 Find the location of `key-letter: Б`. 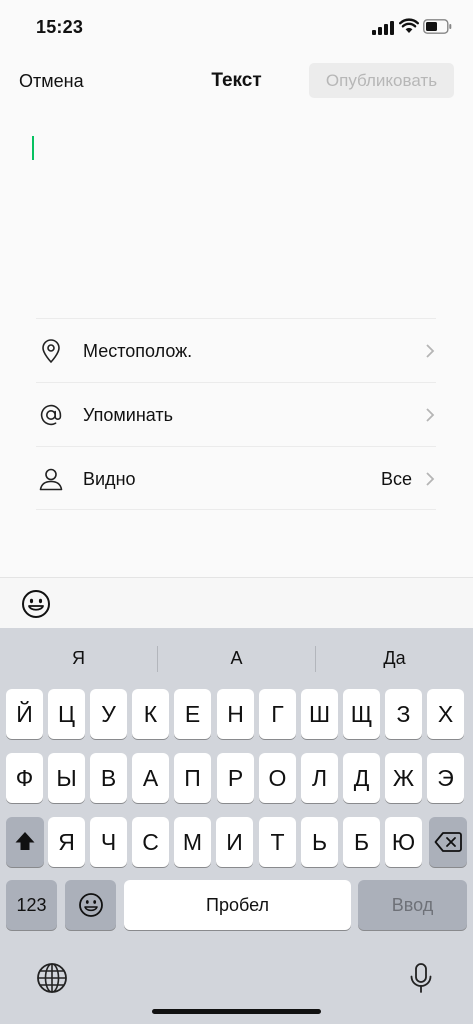

key-letter: Б is located at coordinates (361, 842).